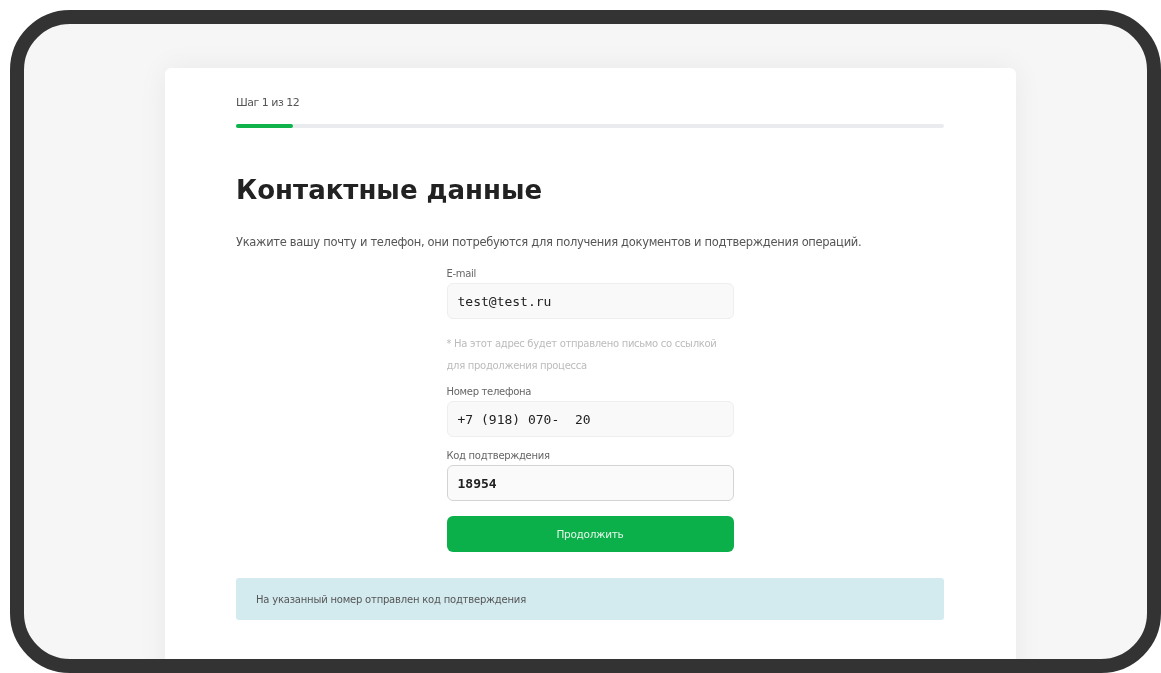 This screenshot has width=1161, height=673. I want to click on info-alert: На указанный номер отправлен код подтверждения, so click(590, 599).